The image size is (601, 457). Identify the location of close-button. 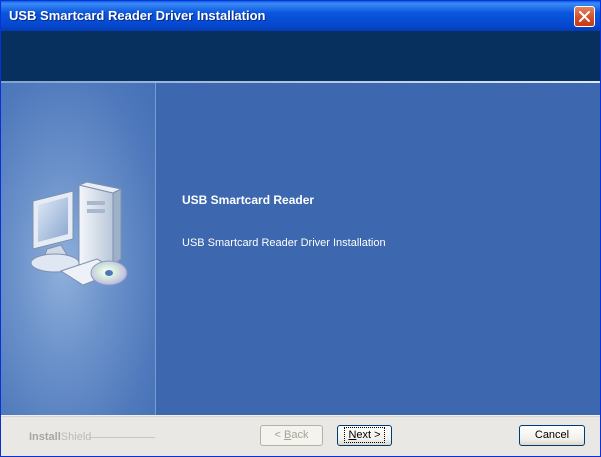
(584, 16).